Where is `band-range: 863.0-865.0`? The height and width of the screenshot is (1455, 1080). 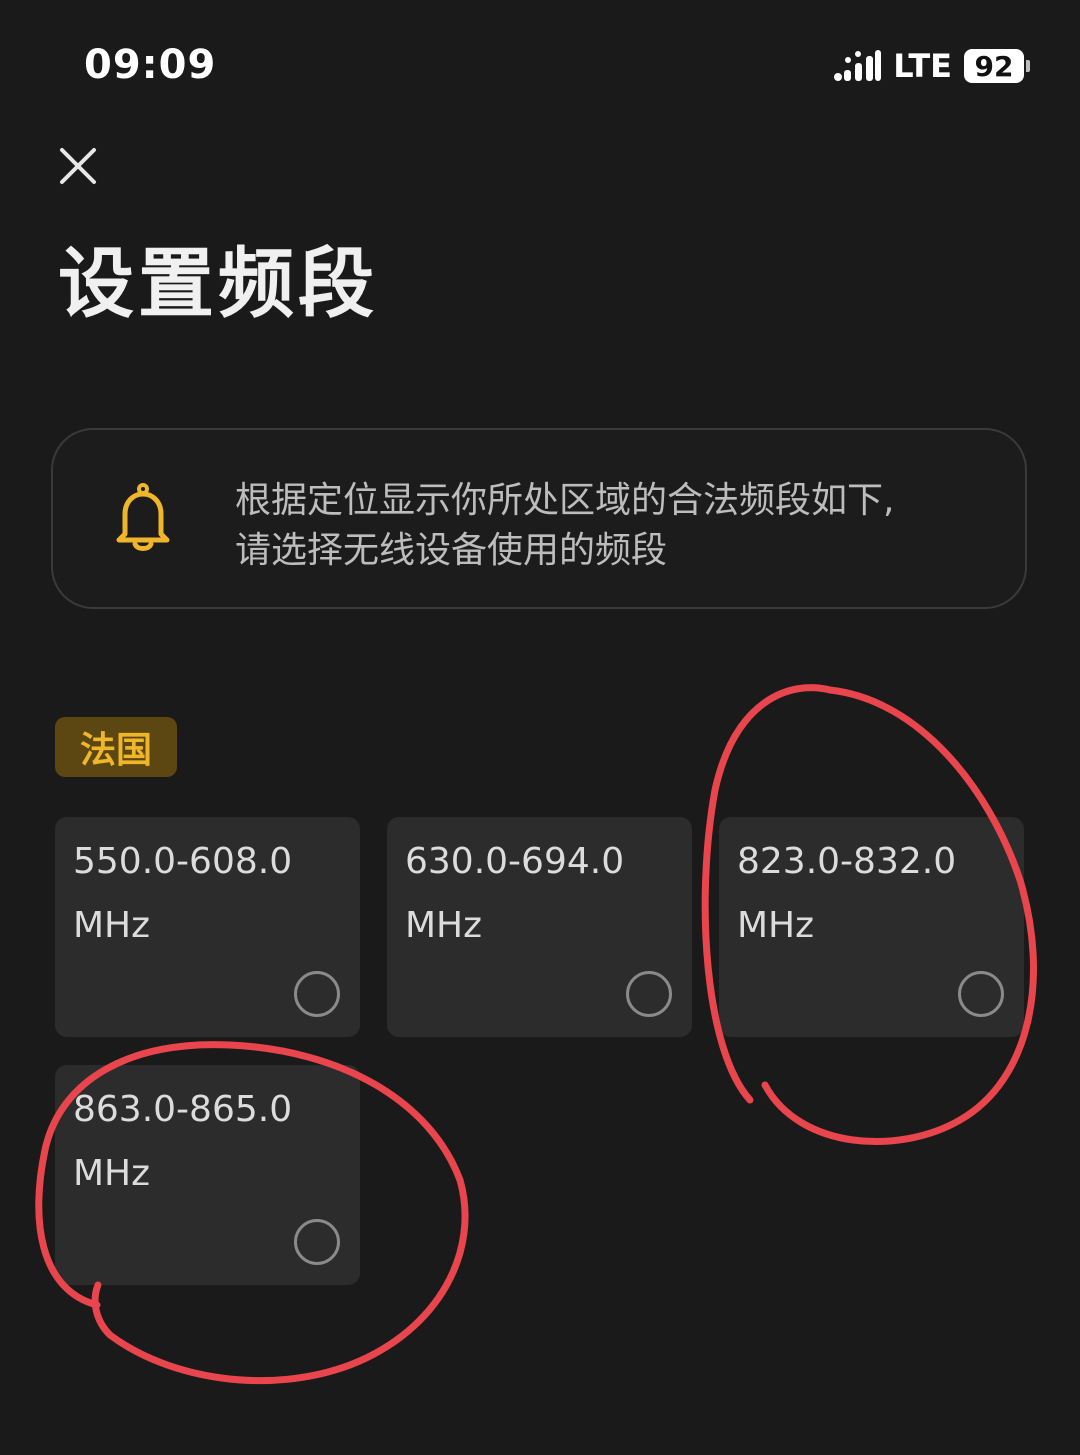
band-range: 863.0-865.0 is located at coordinates (183, 1109).